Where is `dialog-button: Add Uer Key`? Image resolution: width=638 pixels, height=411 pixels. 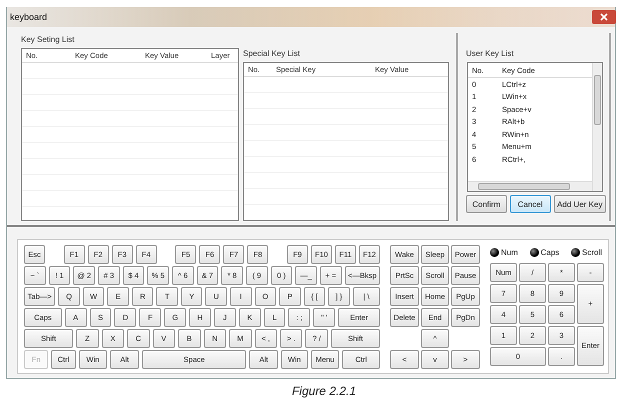
dialog-button: Add Uer Key is located at coordinates (580, 204).